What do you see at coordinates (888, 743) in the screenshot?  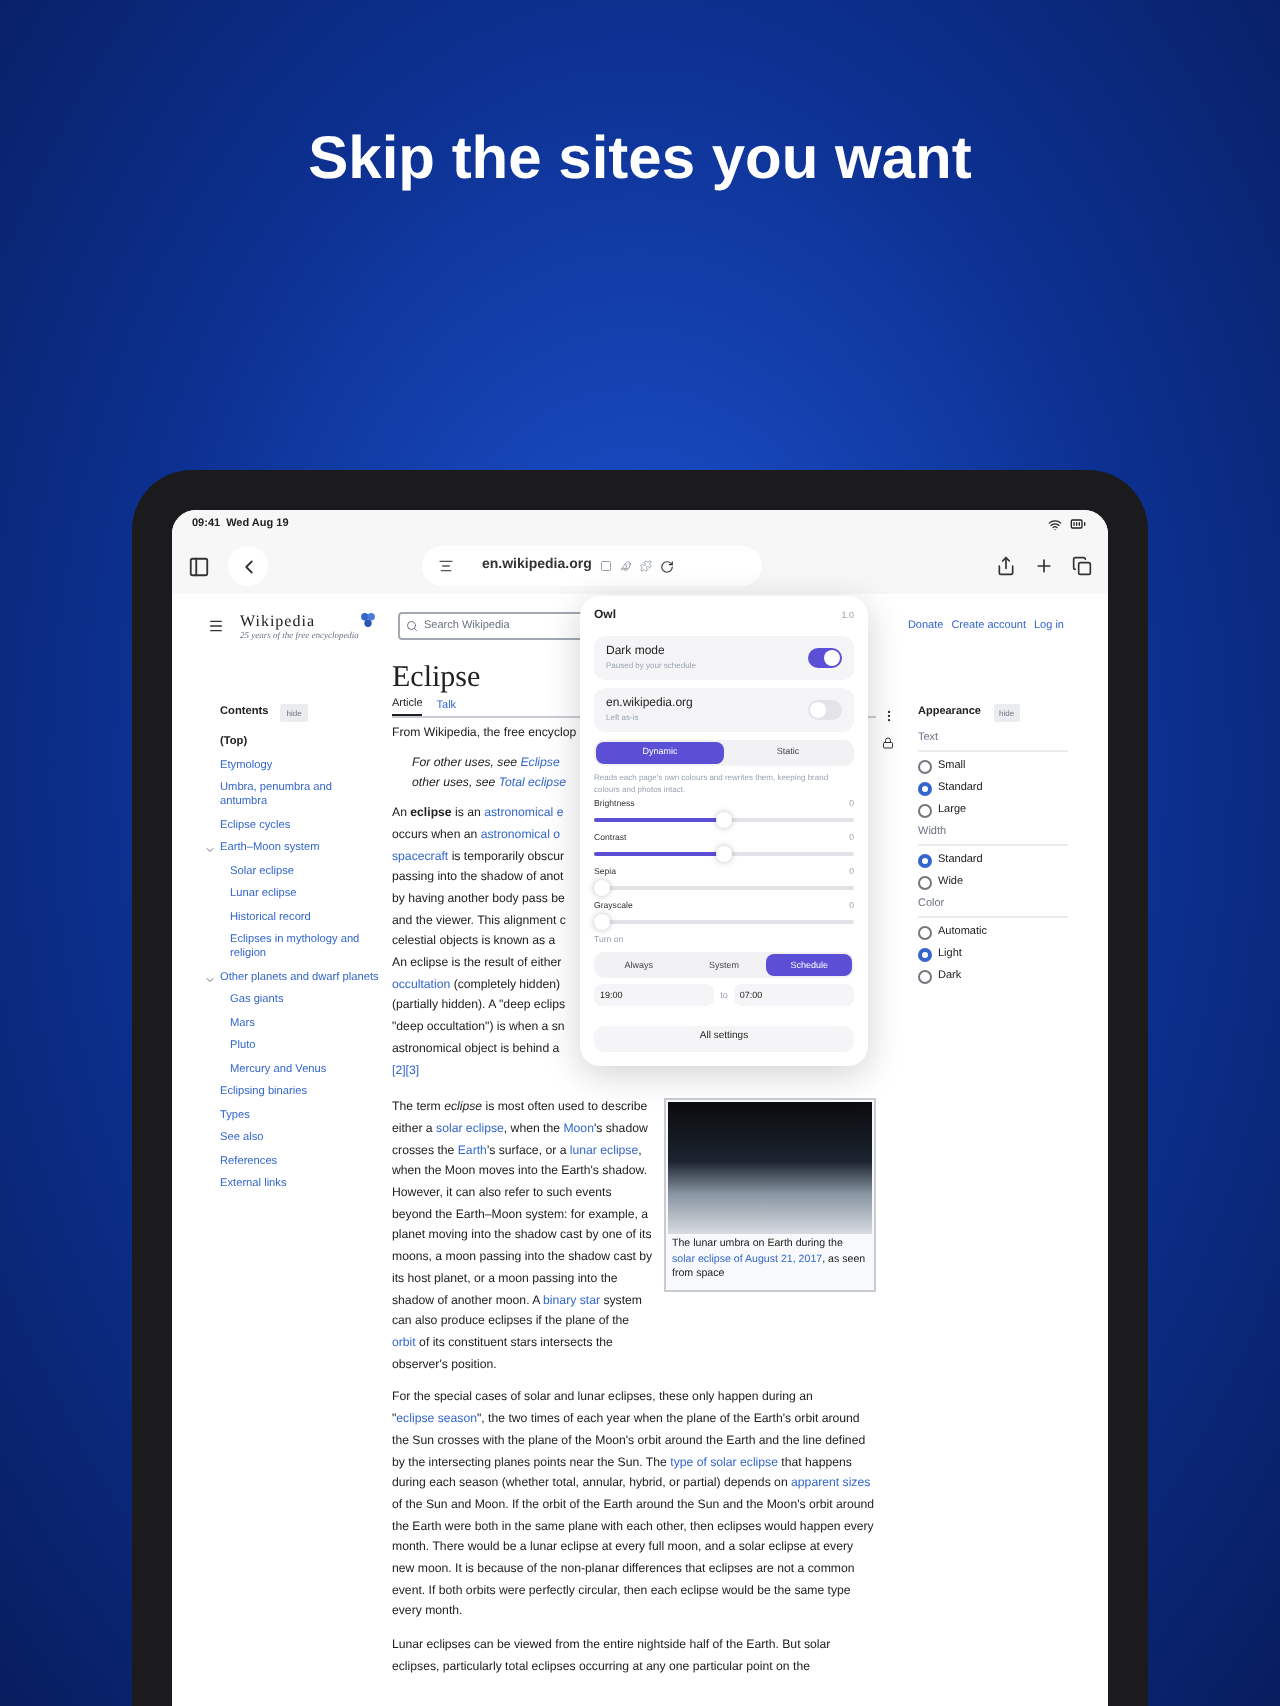 I see `lock-icon` at bounding box center [888, 743].